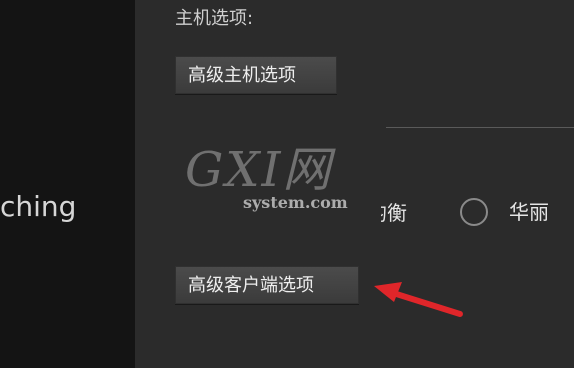 The width and height of the screenshot is (574, 368). What do you see at coordinates (529, 212) in the screenshot?
I see `radio-option-fancy-label: 华丽` at bounding box center [529, 212].